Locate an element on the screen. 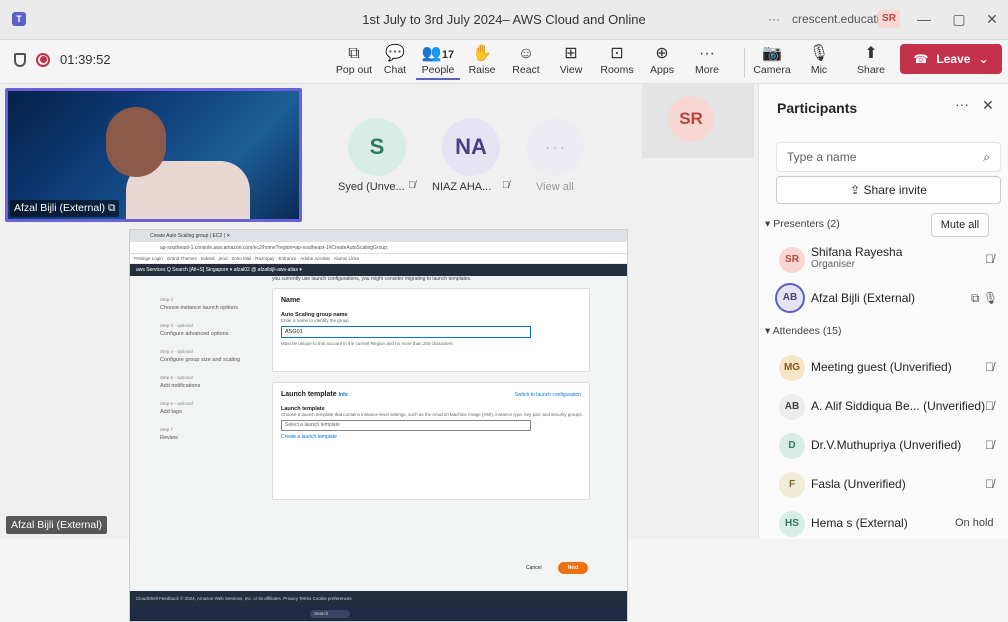  participant-row: D Dr.V.Muthupriya (Unverified) 🎙̸ is located at coordinates (891, 446).